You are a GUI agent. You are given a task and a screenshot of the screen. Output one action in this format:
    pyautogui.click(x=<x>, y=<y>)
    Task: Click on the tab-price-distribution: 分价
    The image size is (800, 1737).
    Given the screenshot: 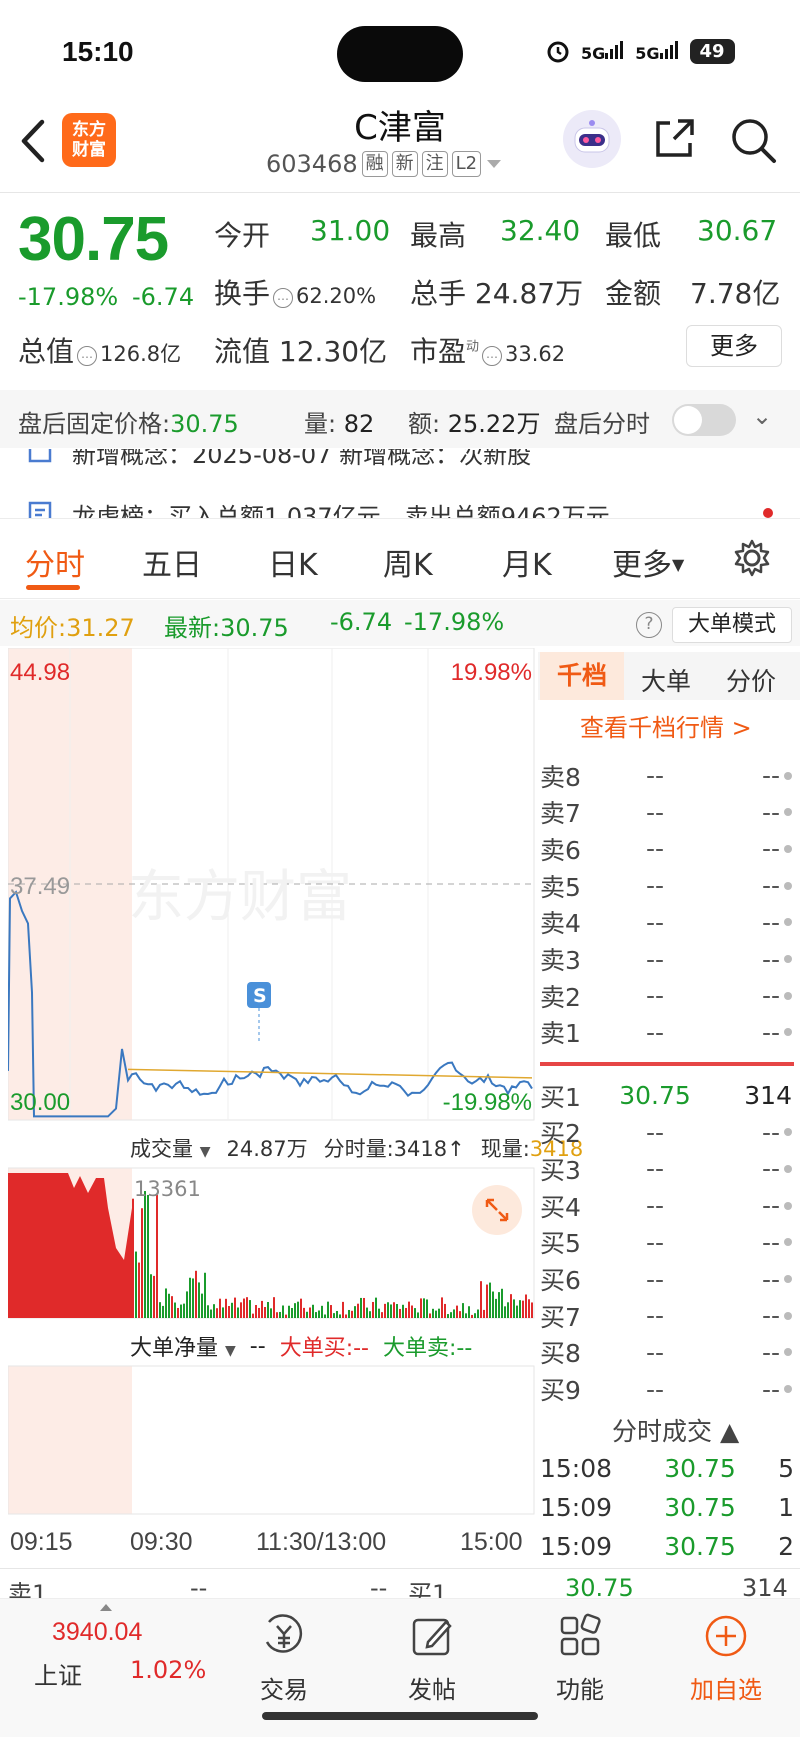 What is the action you would take?
    pyautogui.click(x=751, y=680)
    